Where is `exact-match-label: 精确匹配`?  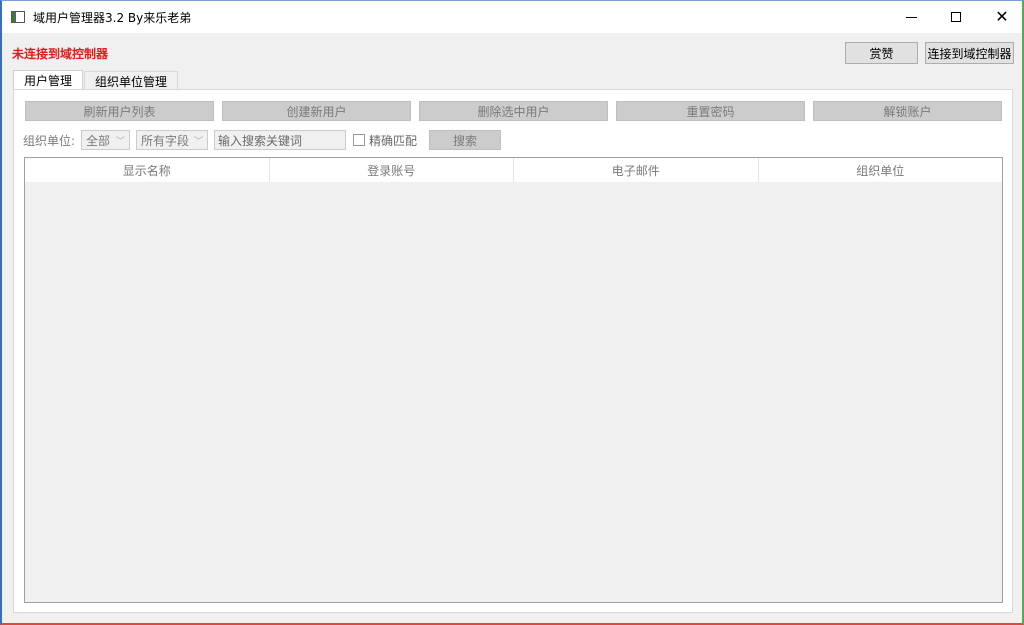 exact-match-label: 精确匹配 is located at coordinates (393, 140).